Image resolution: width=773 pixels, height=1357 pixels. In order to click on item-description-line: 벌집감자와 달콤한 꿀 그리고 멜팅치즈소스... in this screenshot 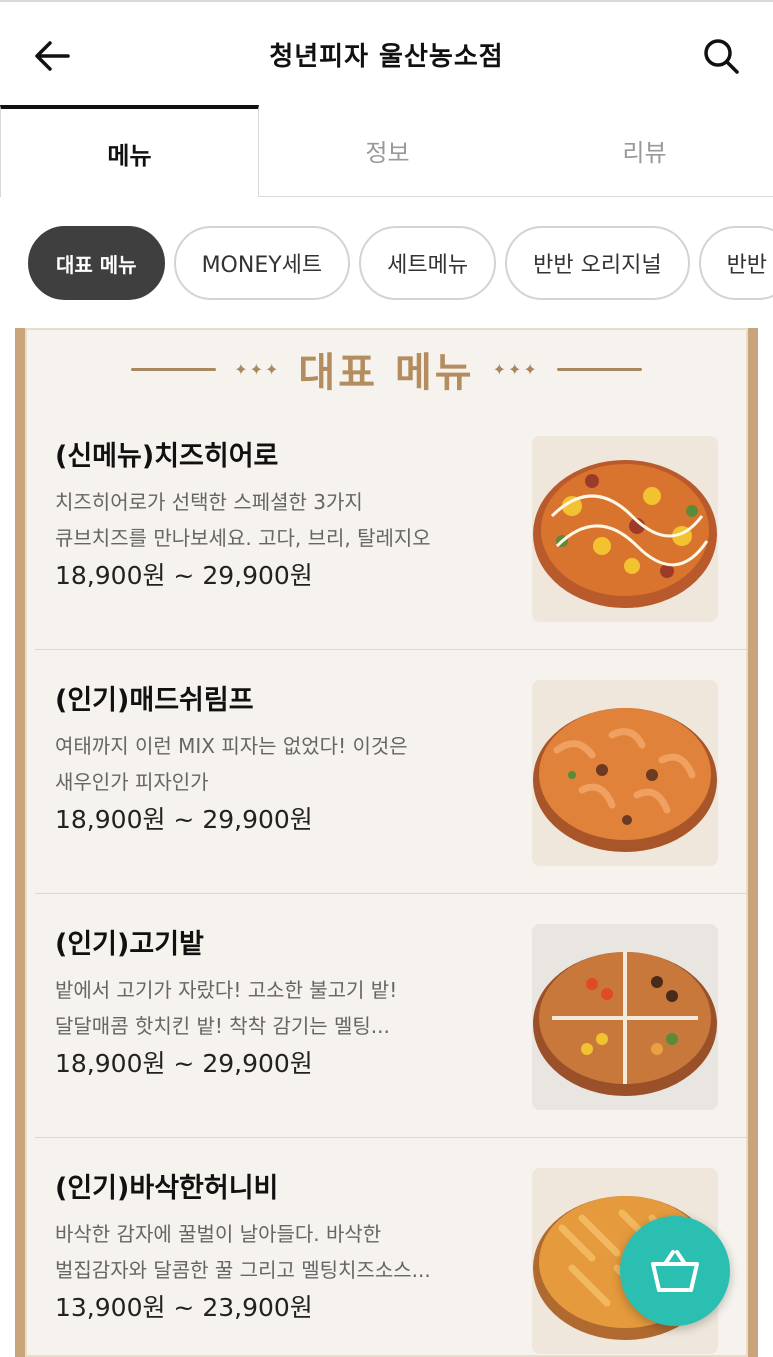, I will do `click(243, 1270)`.